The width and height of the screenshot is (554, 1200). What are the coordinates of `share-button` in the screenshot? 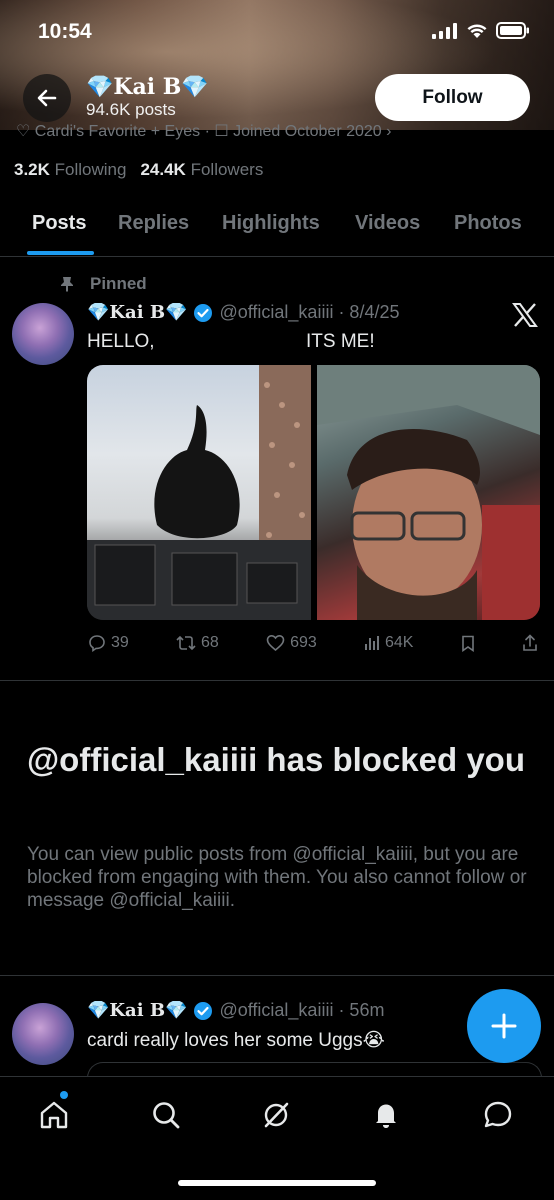 It's located at (530, 643).